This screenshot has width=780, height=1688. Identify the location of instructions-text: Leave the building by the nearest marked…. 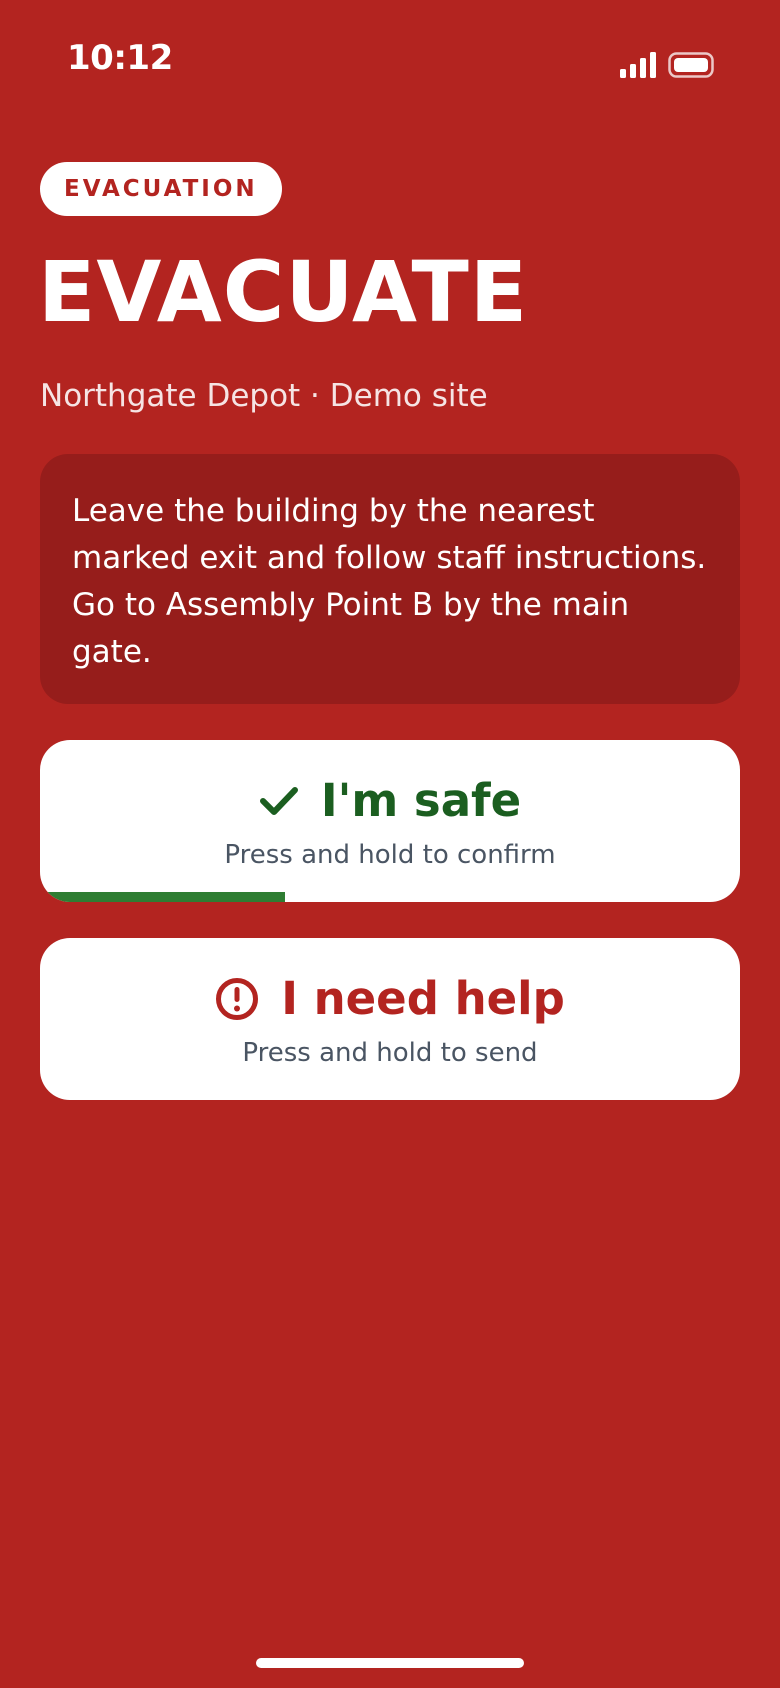
(389, 581).